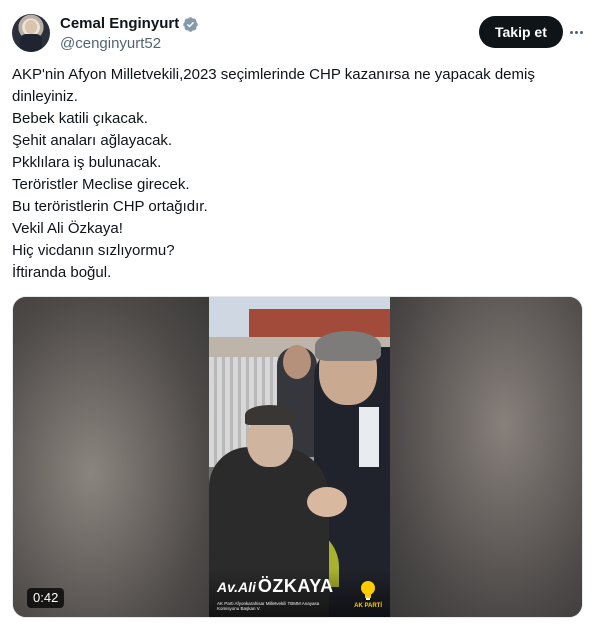 Image resolution: width=596 pixels, height=632 pixels. What do you see at coordinates (368, 590) in the screenshot?
I see `lightbulb-logo-icon` at bounding box center [368, 590].